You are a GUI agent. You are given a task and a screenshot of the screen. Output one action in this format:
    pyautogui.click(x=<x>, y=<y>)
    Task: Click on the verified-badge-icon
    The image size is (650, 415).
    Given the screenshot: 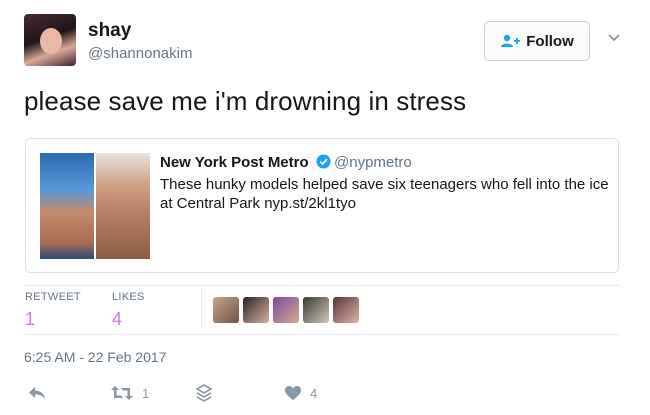 What is the action you would take?
    pyautogui.click(x=323, y=161)
    